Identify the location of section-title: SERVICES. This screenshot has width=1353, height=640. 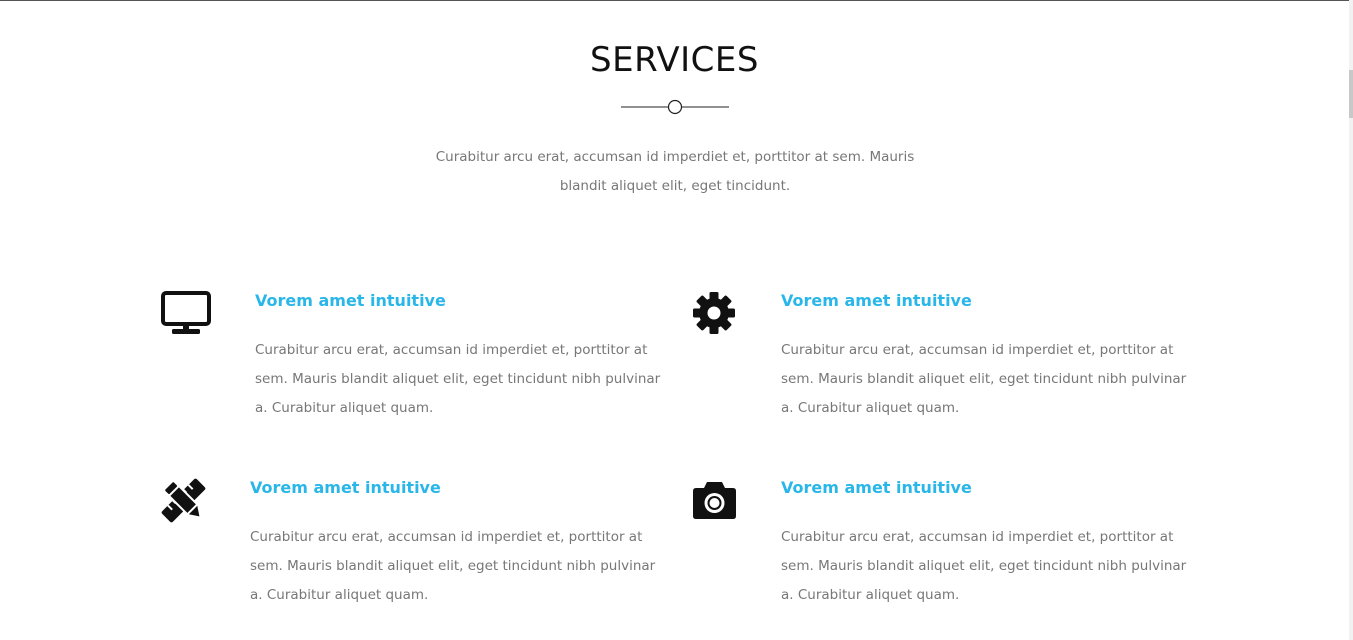
(674, 60).